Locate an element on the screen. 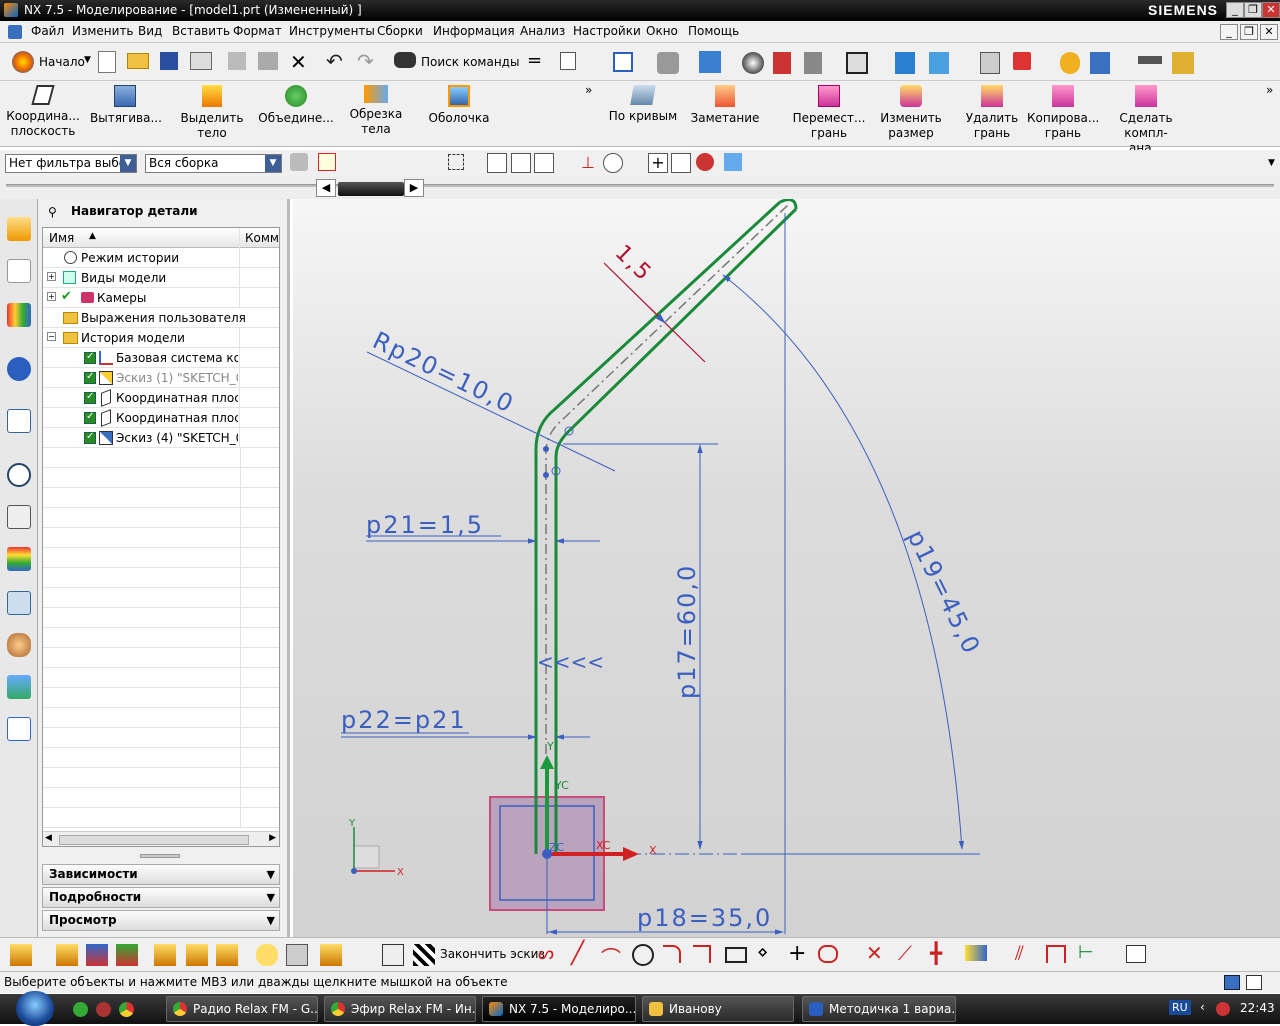 Image resolution: width=1280 pixels, height=1026 pixels. minimize-button: _ is located at coordinates (1235, 10).